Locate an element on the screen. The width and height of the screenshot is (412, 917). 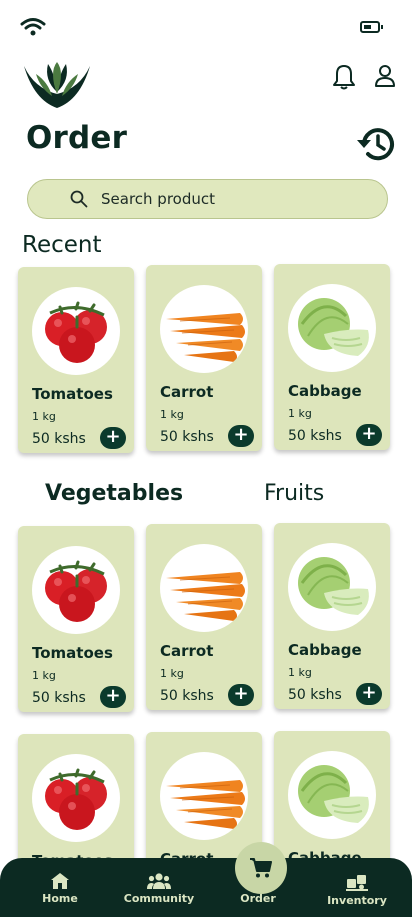
nav-home-label: Home is located at coordinates (60, 898).